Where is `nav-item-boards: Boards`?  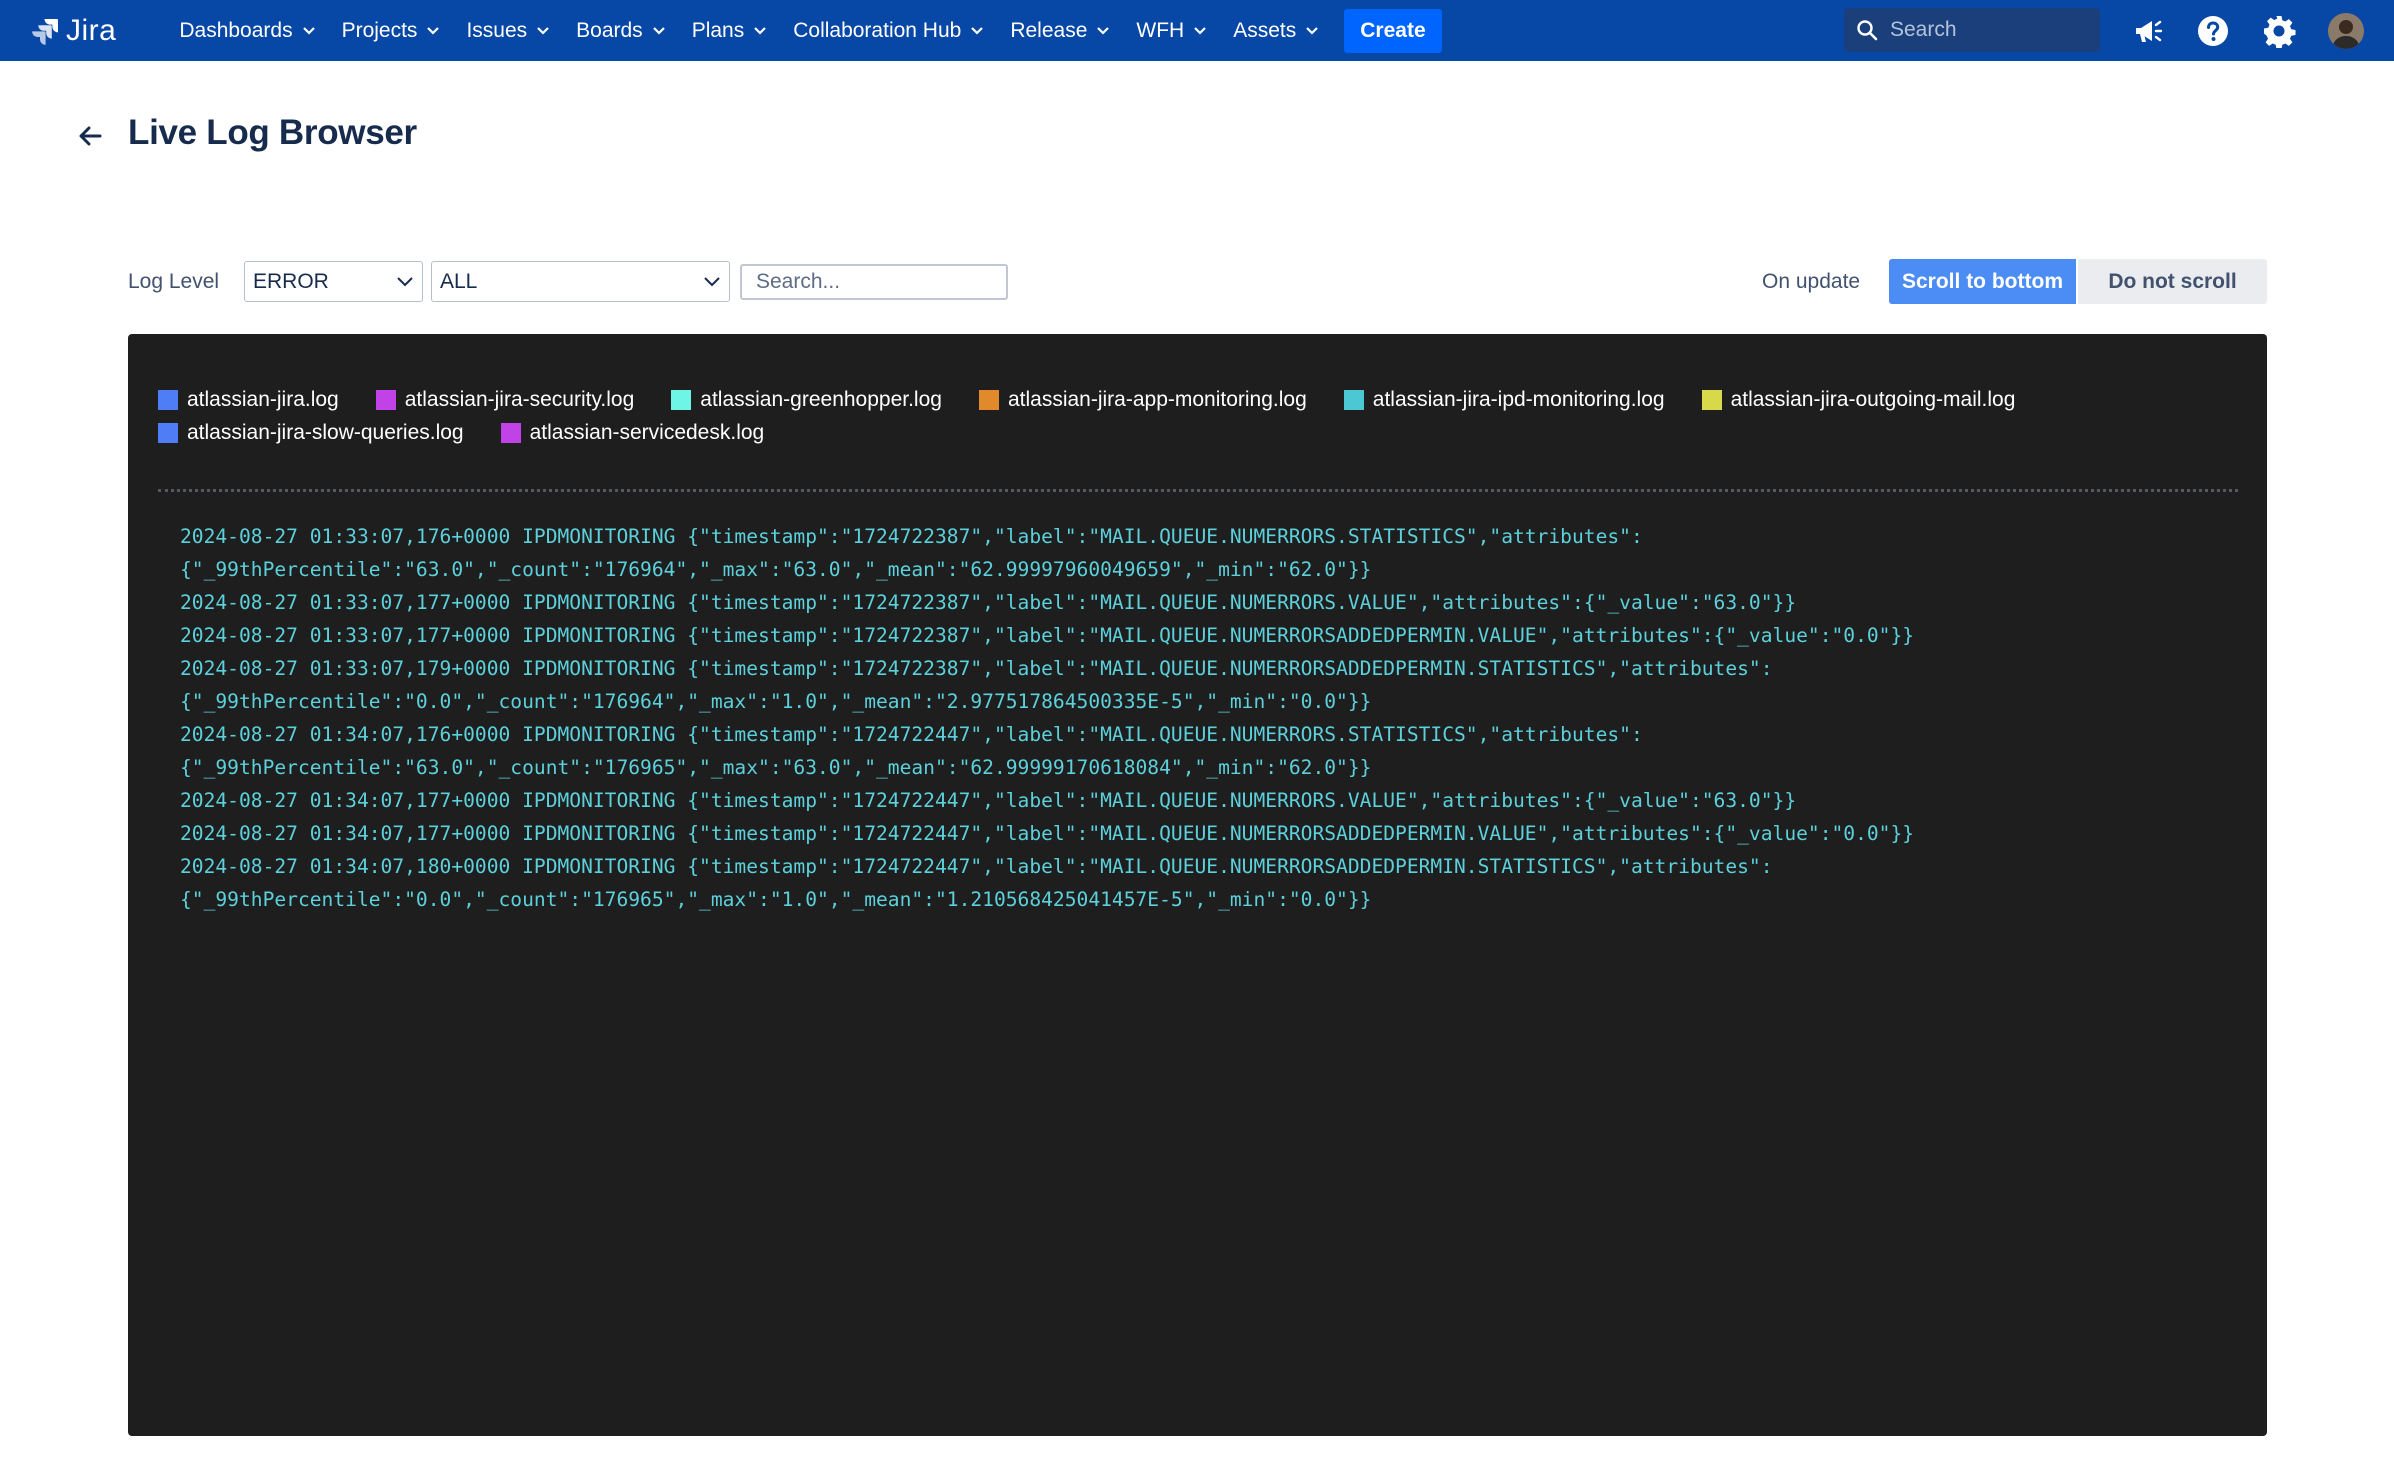
nav-item-boards: Boards is located at coordinates (621, 30).